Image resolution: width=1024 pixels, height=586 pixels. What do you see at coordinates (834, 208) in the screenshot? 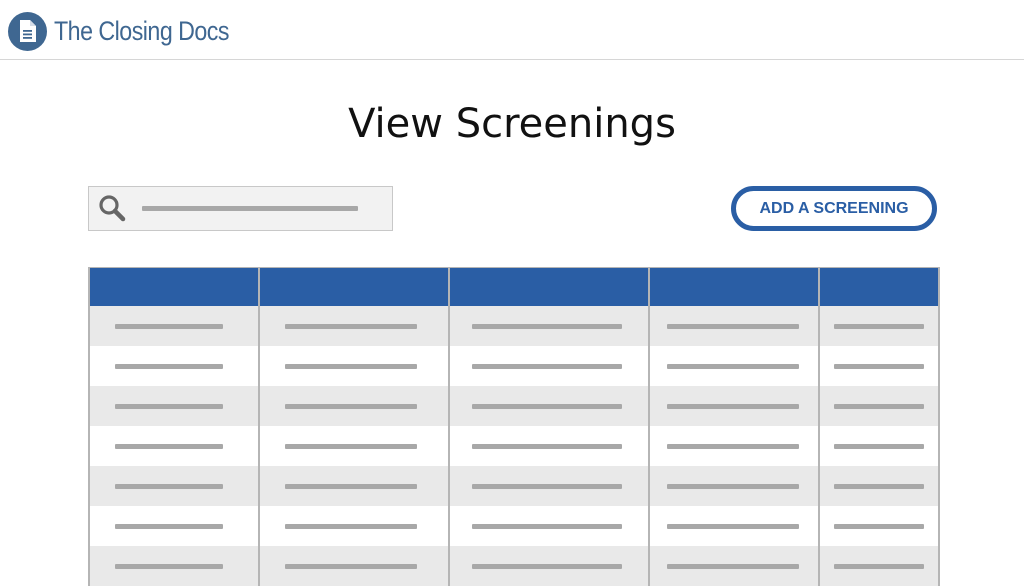
I see `add-screening-button: ADD A SCREENING` at bounding box center [834, 208].